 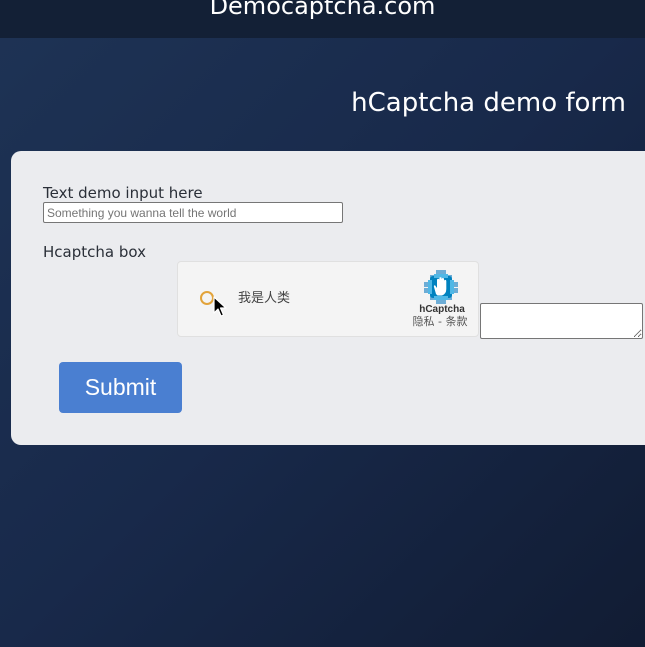 What do you see at coordinates (193, 212) in the screenshot?
I see `text-demo-input` at bounding box center [193, 212].